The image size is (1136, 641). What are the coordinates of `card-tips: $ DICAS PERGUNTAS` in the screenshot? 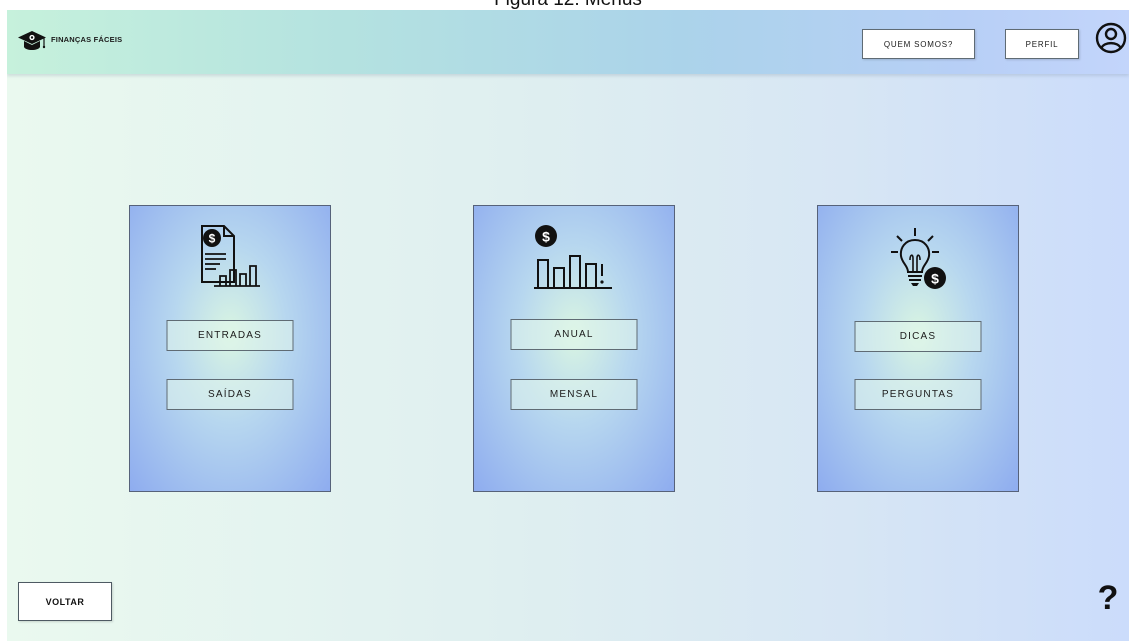 It's located at (918, 348).